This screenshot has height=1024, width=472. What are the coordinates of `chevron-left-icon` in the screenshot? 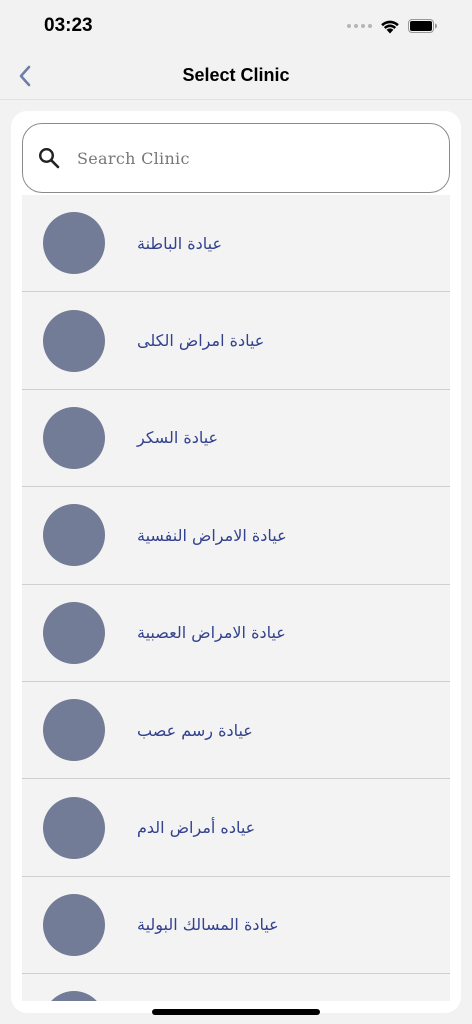 It's located at (25, 76).